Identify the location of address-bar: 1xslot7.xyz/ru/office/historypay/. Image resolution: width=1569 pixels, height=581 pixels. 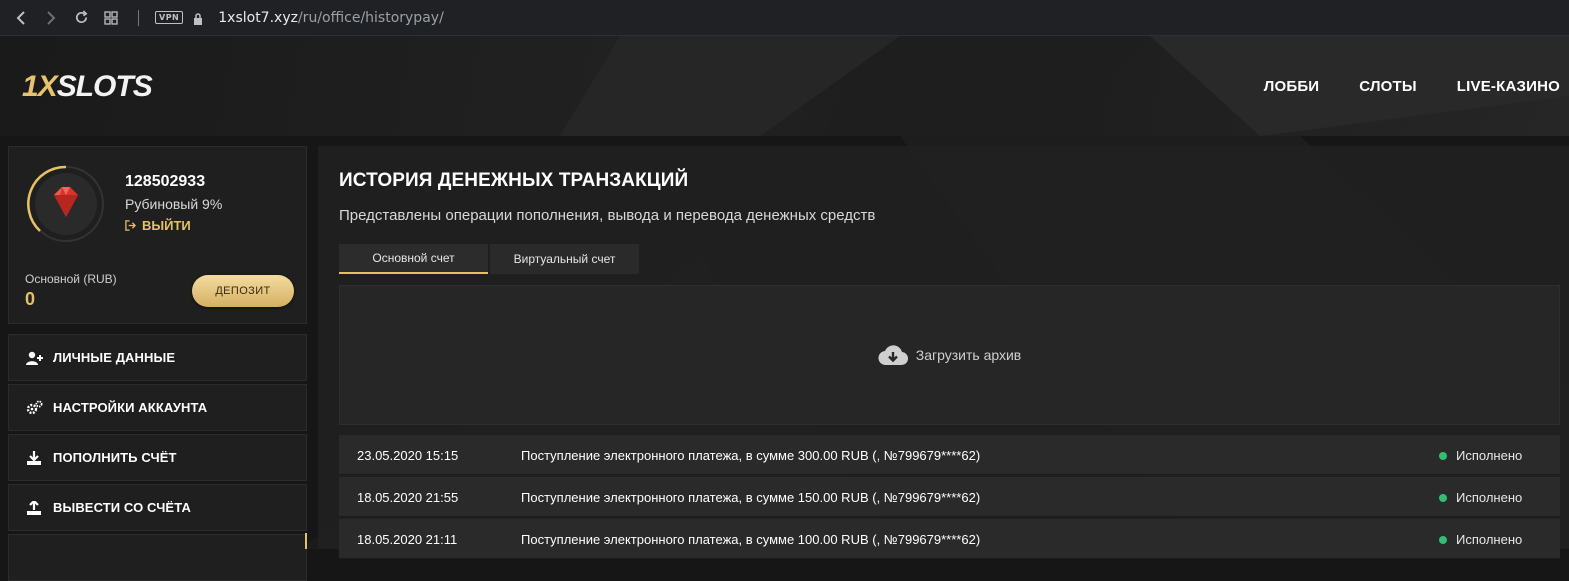
(331, 18).